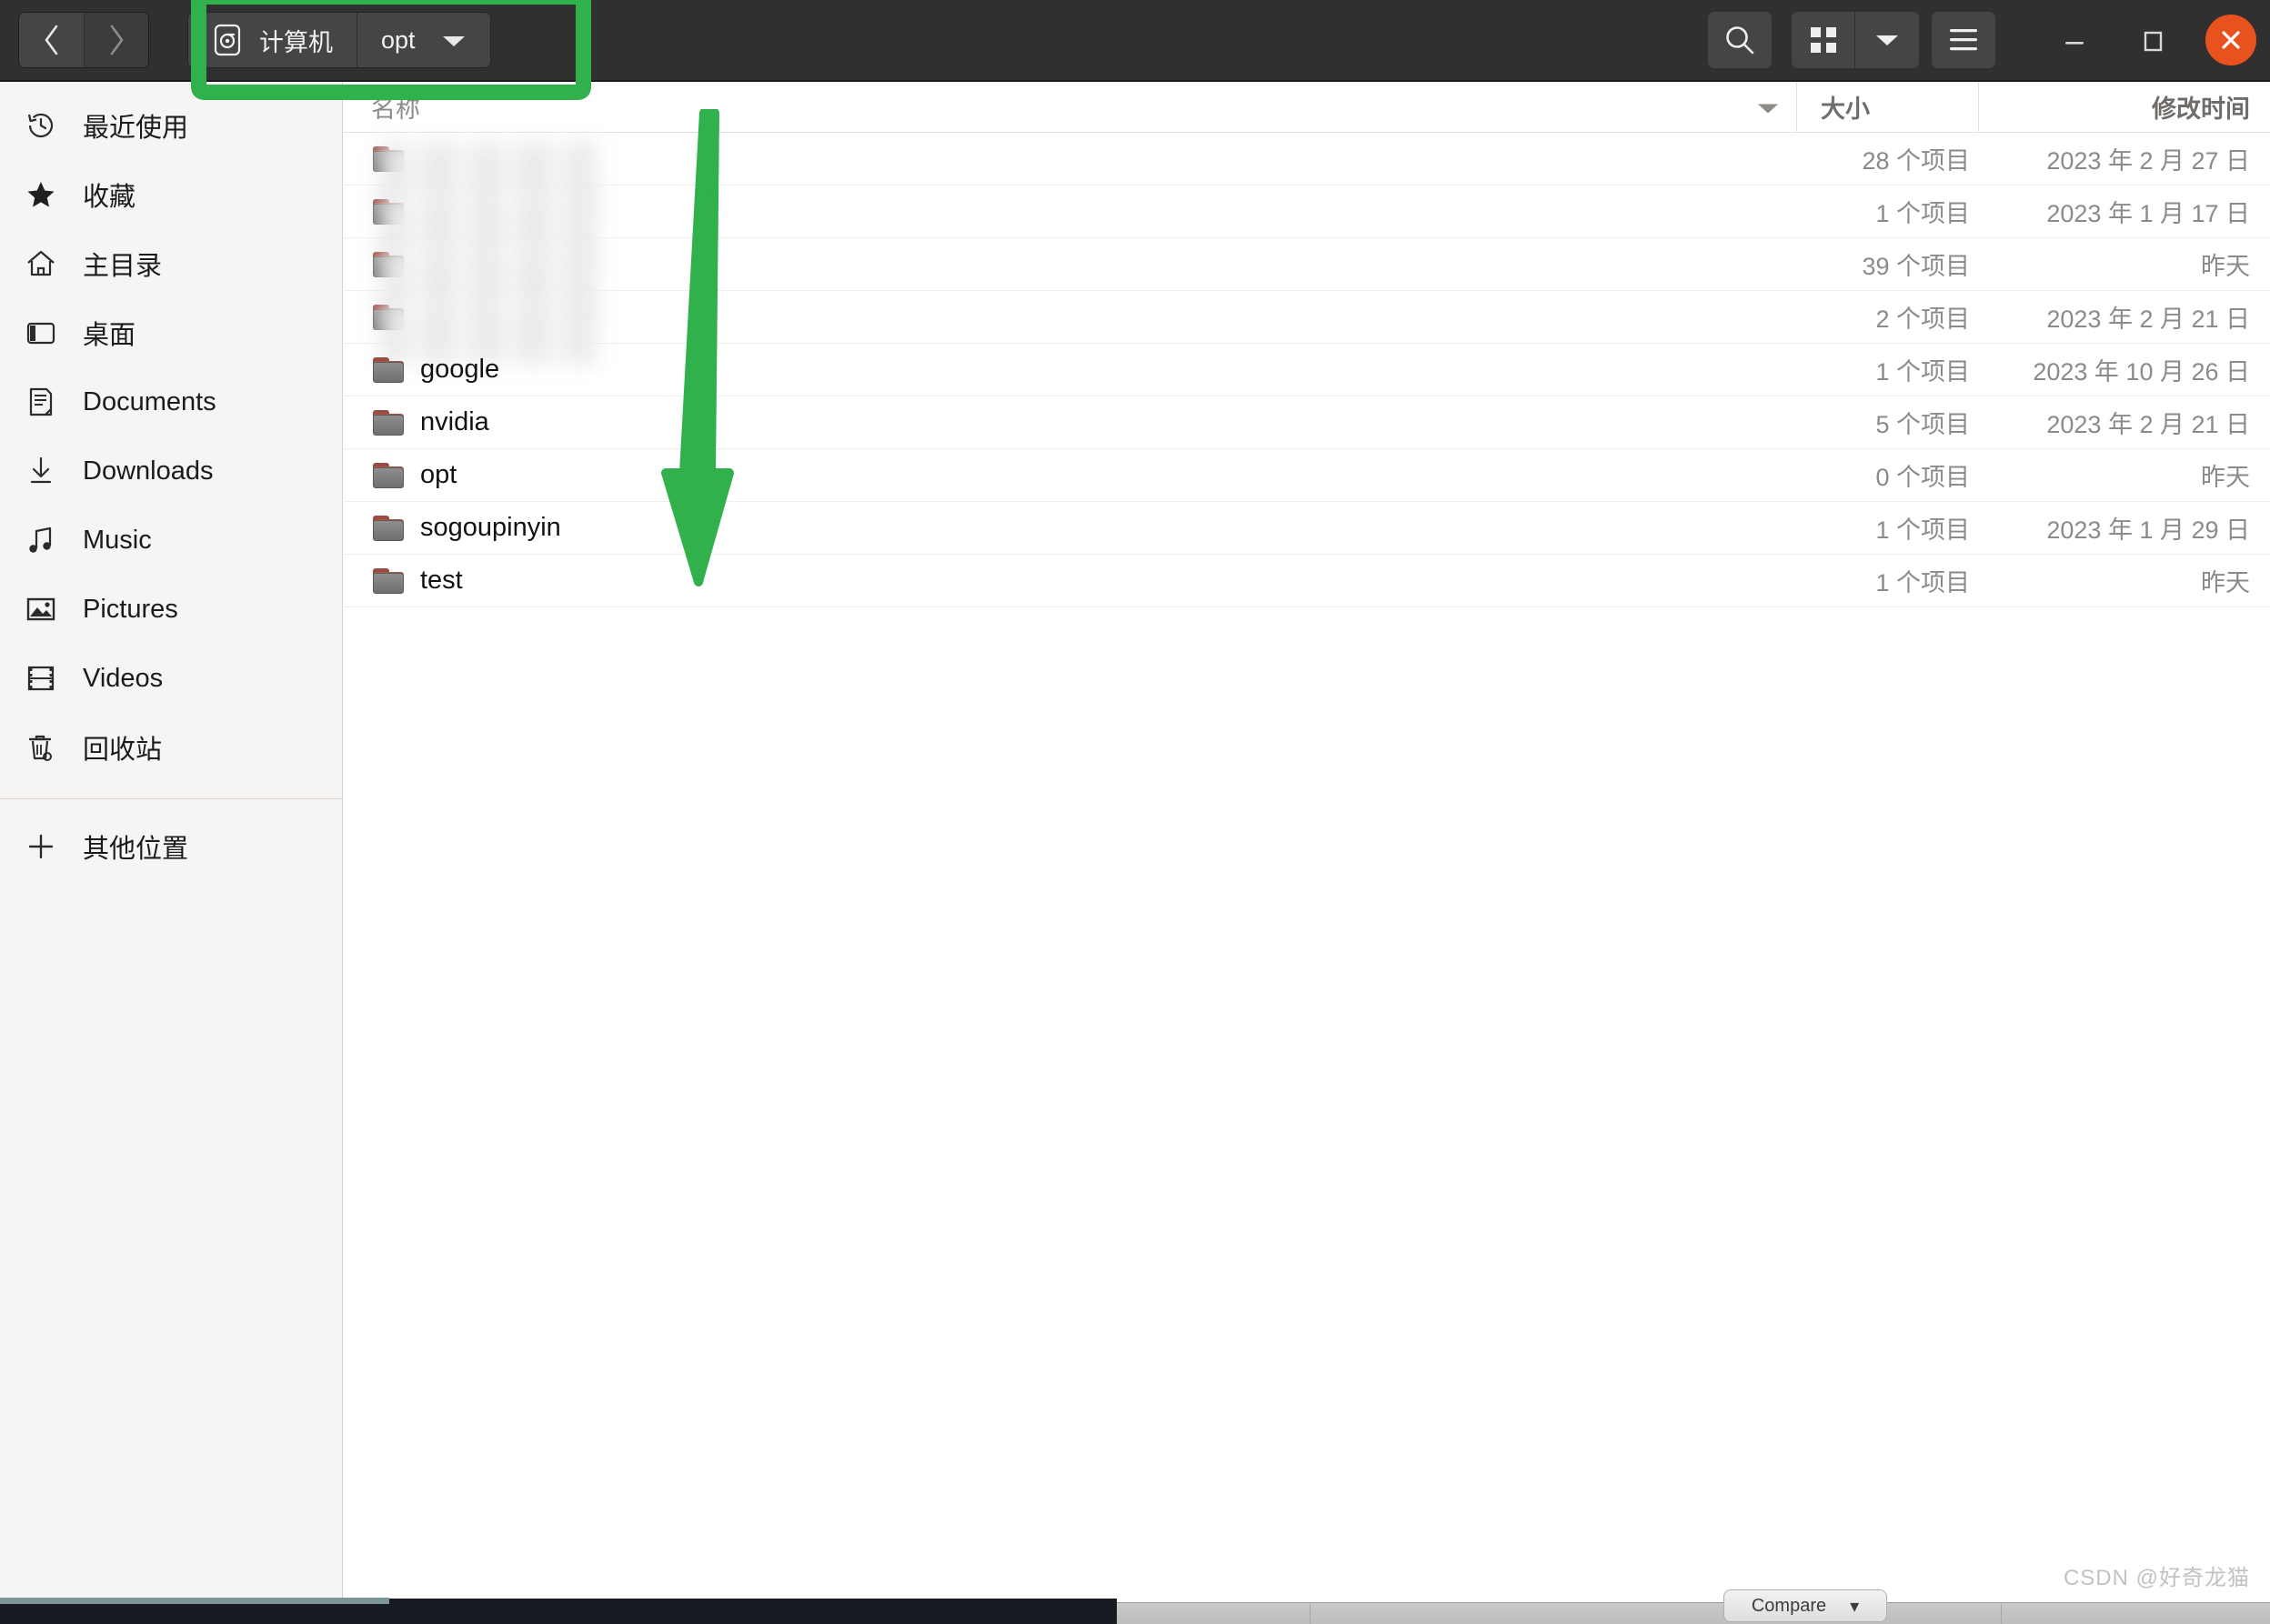 The width and height of the screenshot is (2270, 1624). I want to click on forward-button, so click(116, 40).